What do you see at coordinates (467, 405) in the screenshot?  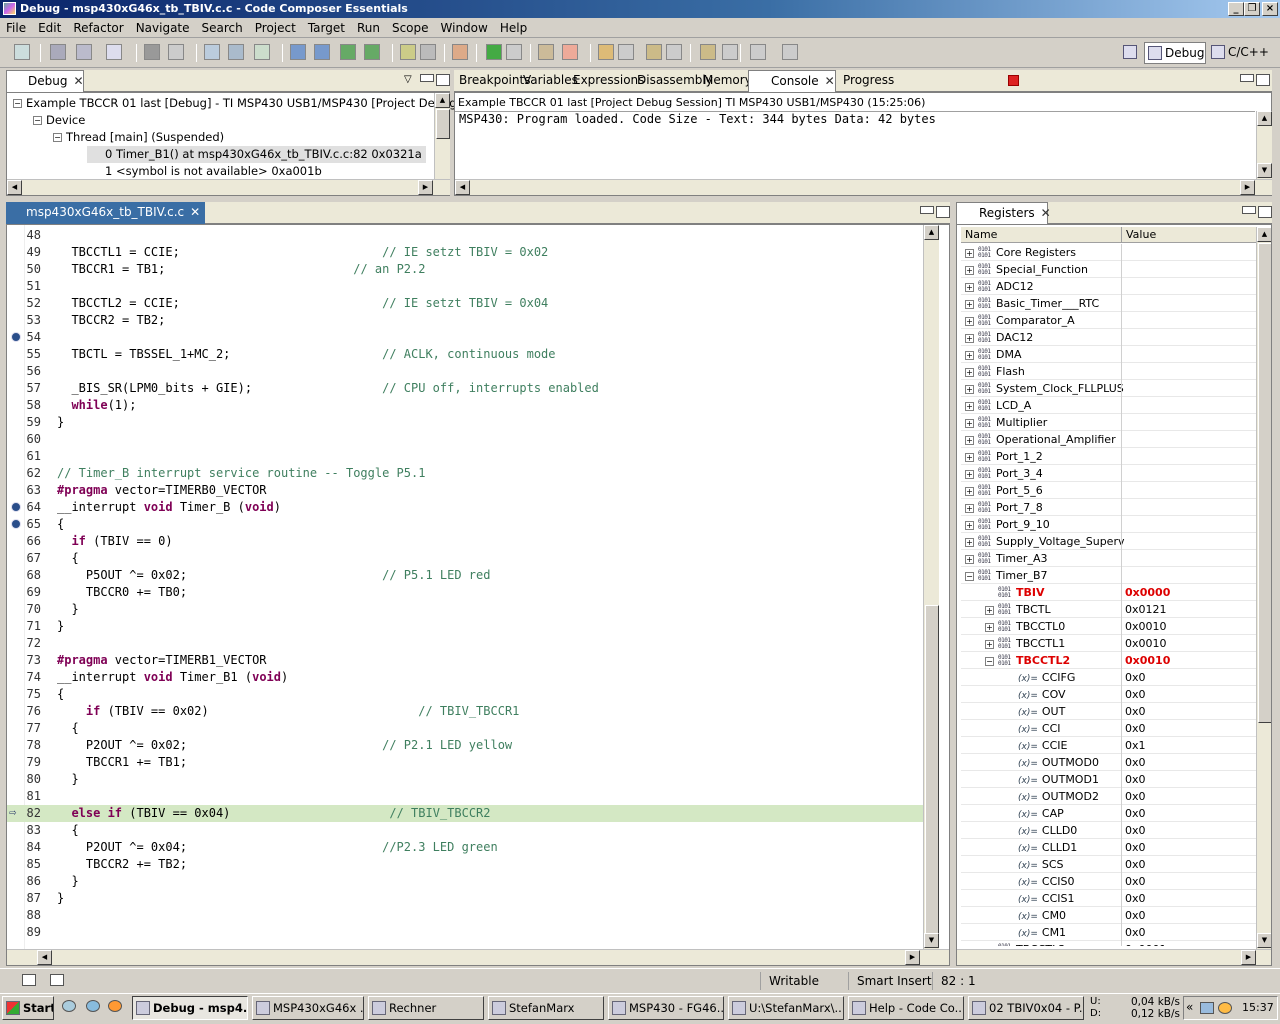 I see `code-line: 58 while(1);` at bounding box center [467, 405].